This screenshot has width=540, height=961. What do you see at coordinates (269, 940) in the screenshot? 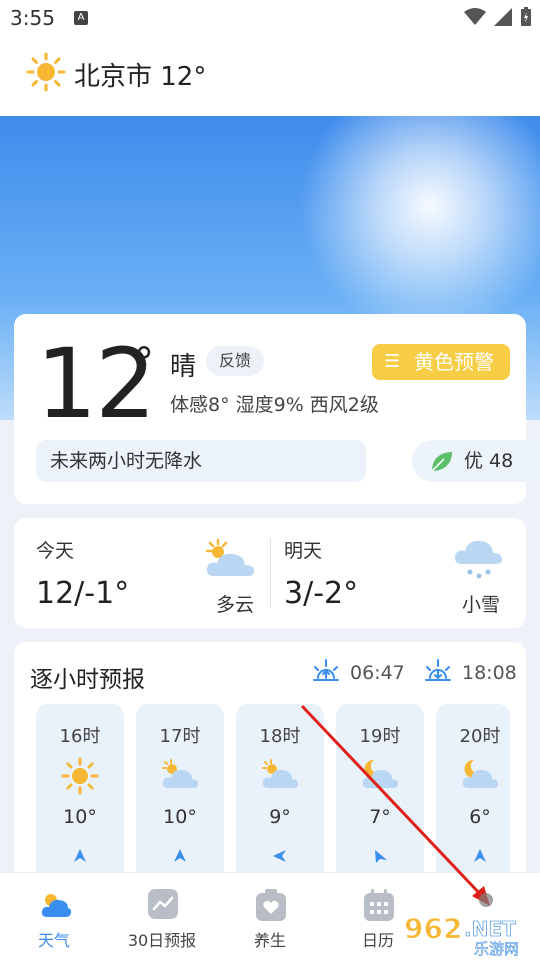
I see `nav-label: 养生` at bounding box center [269, 940].